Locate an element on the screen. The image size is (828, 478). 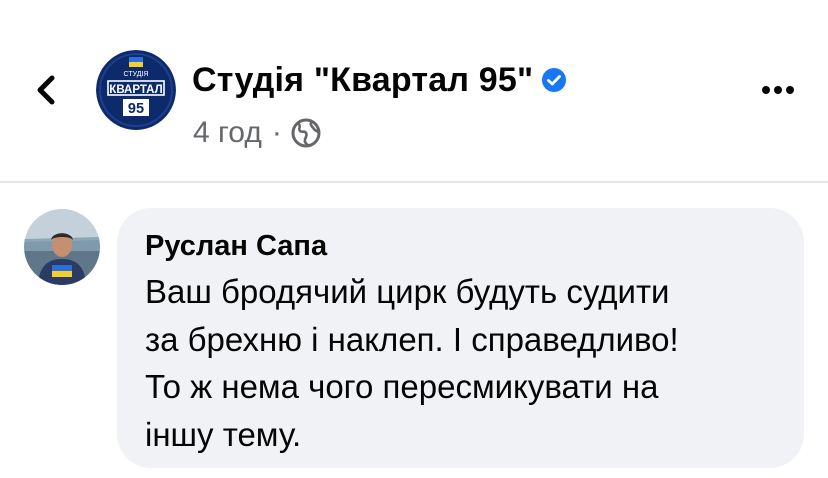
commenter-avatar is located at coordinates (62, 247).